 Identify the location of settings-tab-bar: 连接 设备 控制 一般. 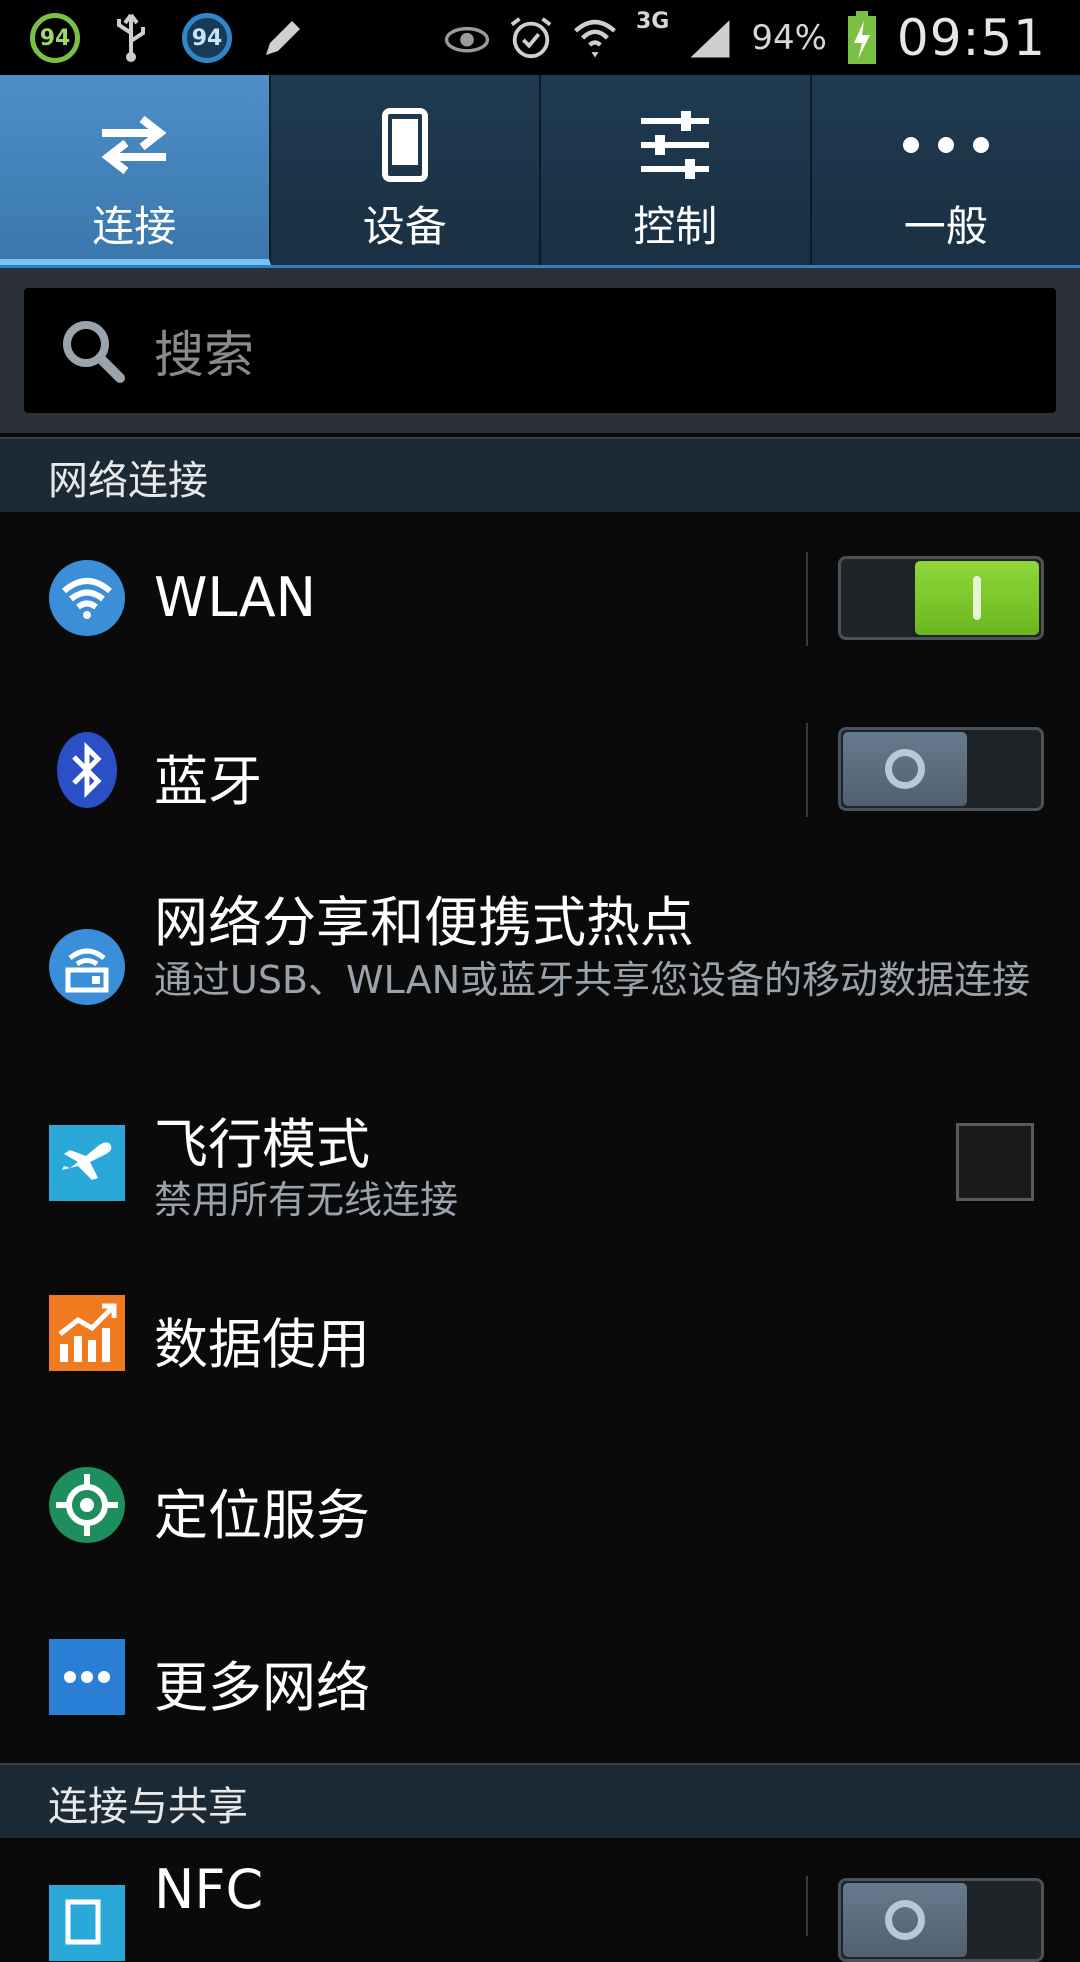
(540, 171).